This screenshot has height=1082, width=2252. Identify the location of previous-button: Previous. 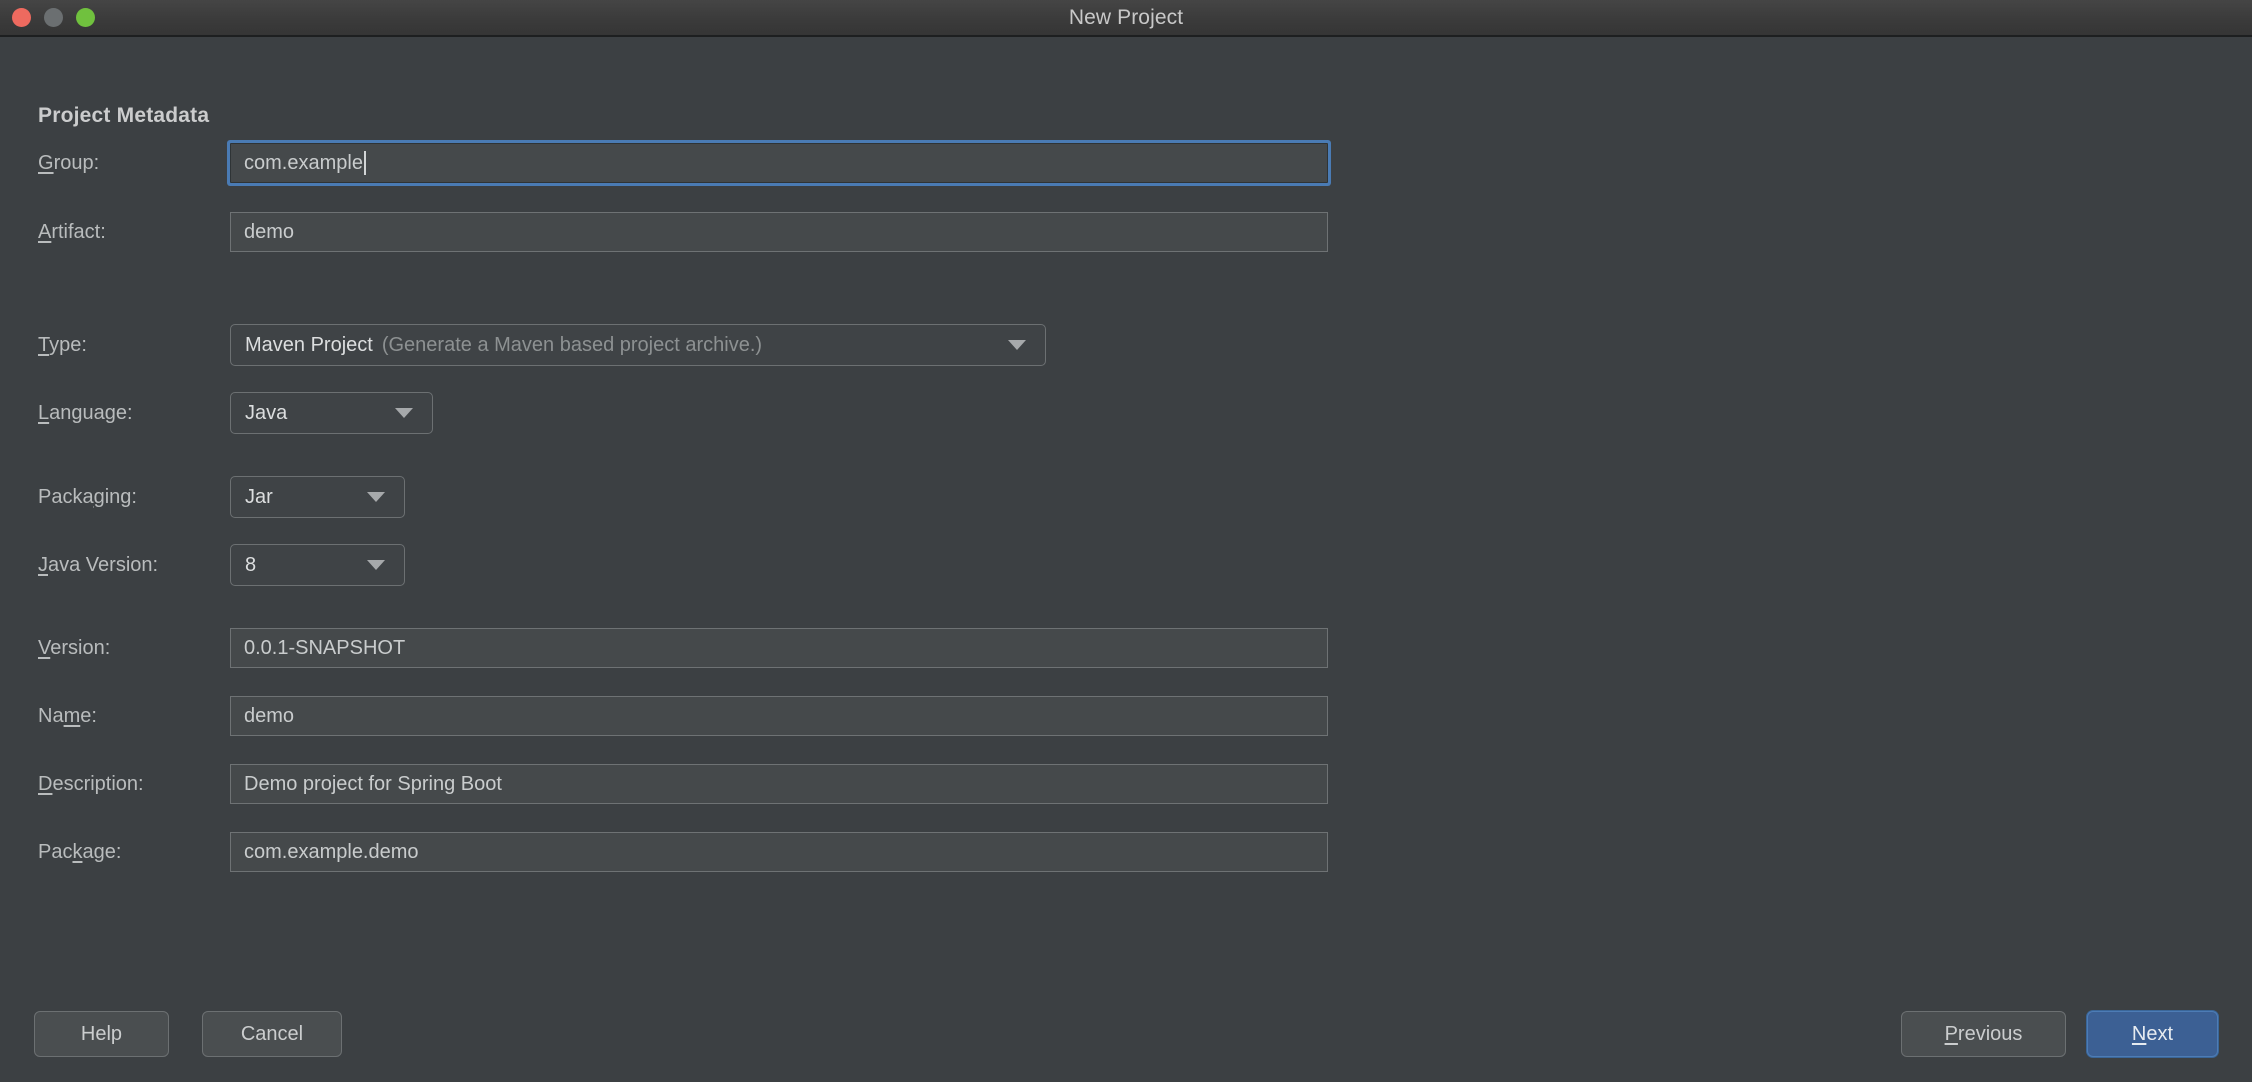
(1983, 1034).